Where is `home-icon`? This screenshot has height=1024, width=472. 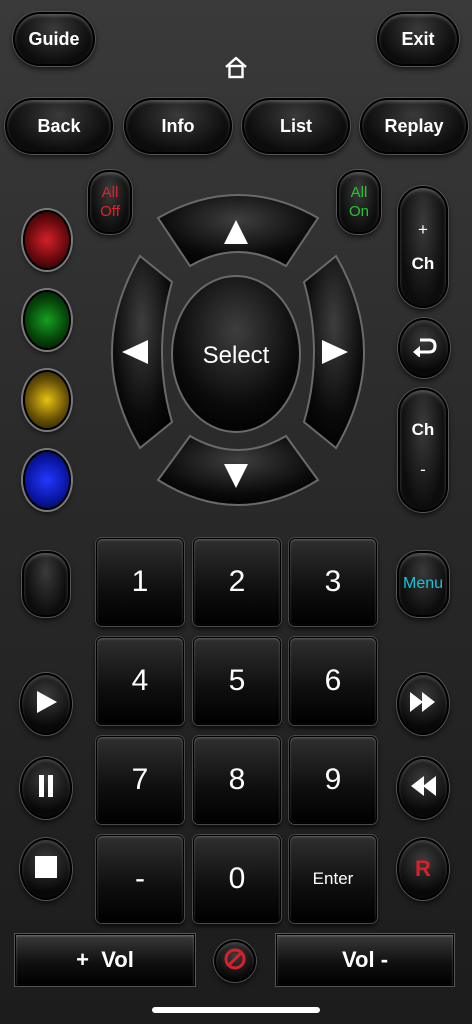 home-icon is located at coordinates (236, 67).